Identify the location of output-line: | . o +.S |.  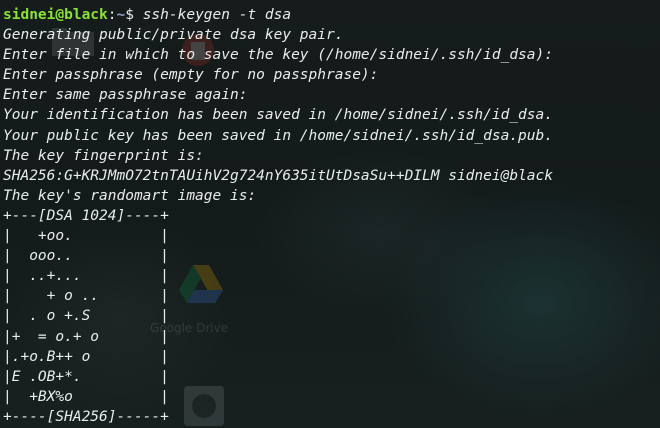
(86, 316).